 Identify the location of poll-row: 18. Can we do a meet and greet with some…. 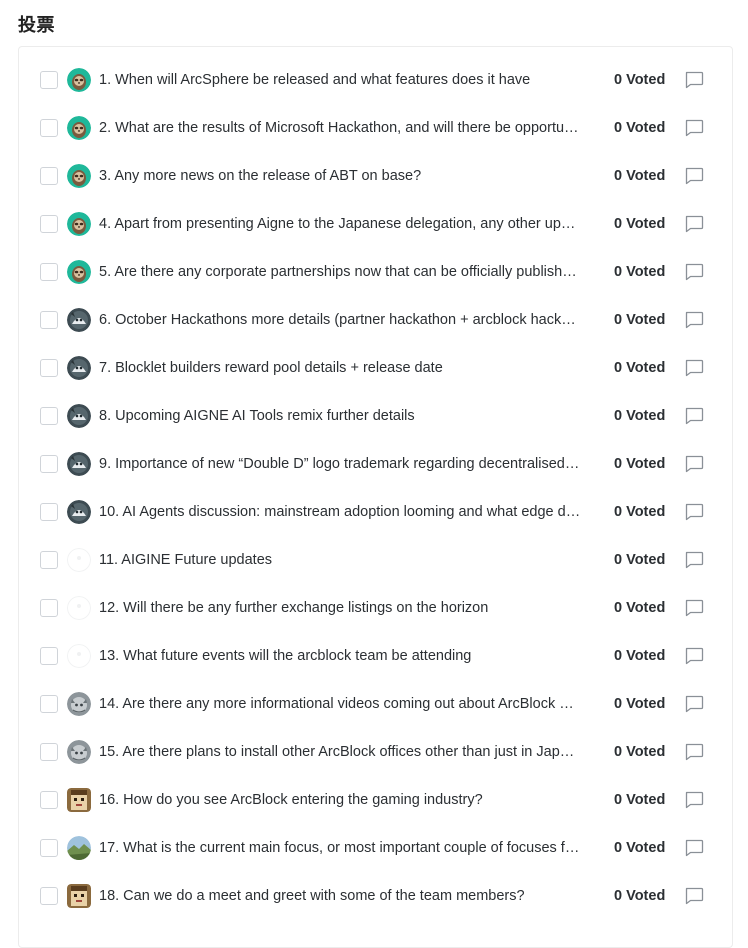
(375, 897).